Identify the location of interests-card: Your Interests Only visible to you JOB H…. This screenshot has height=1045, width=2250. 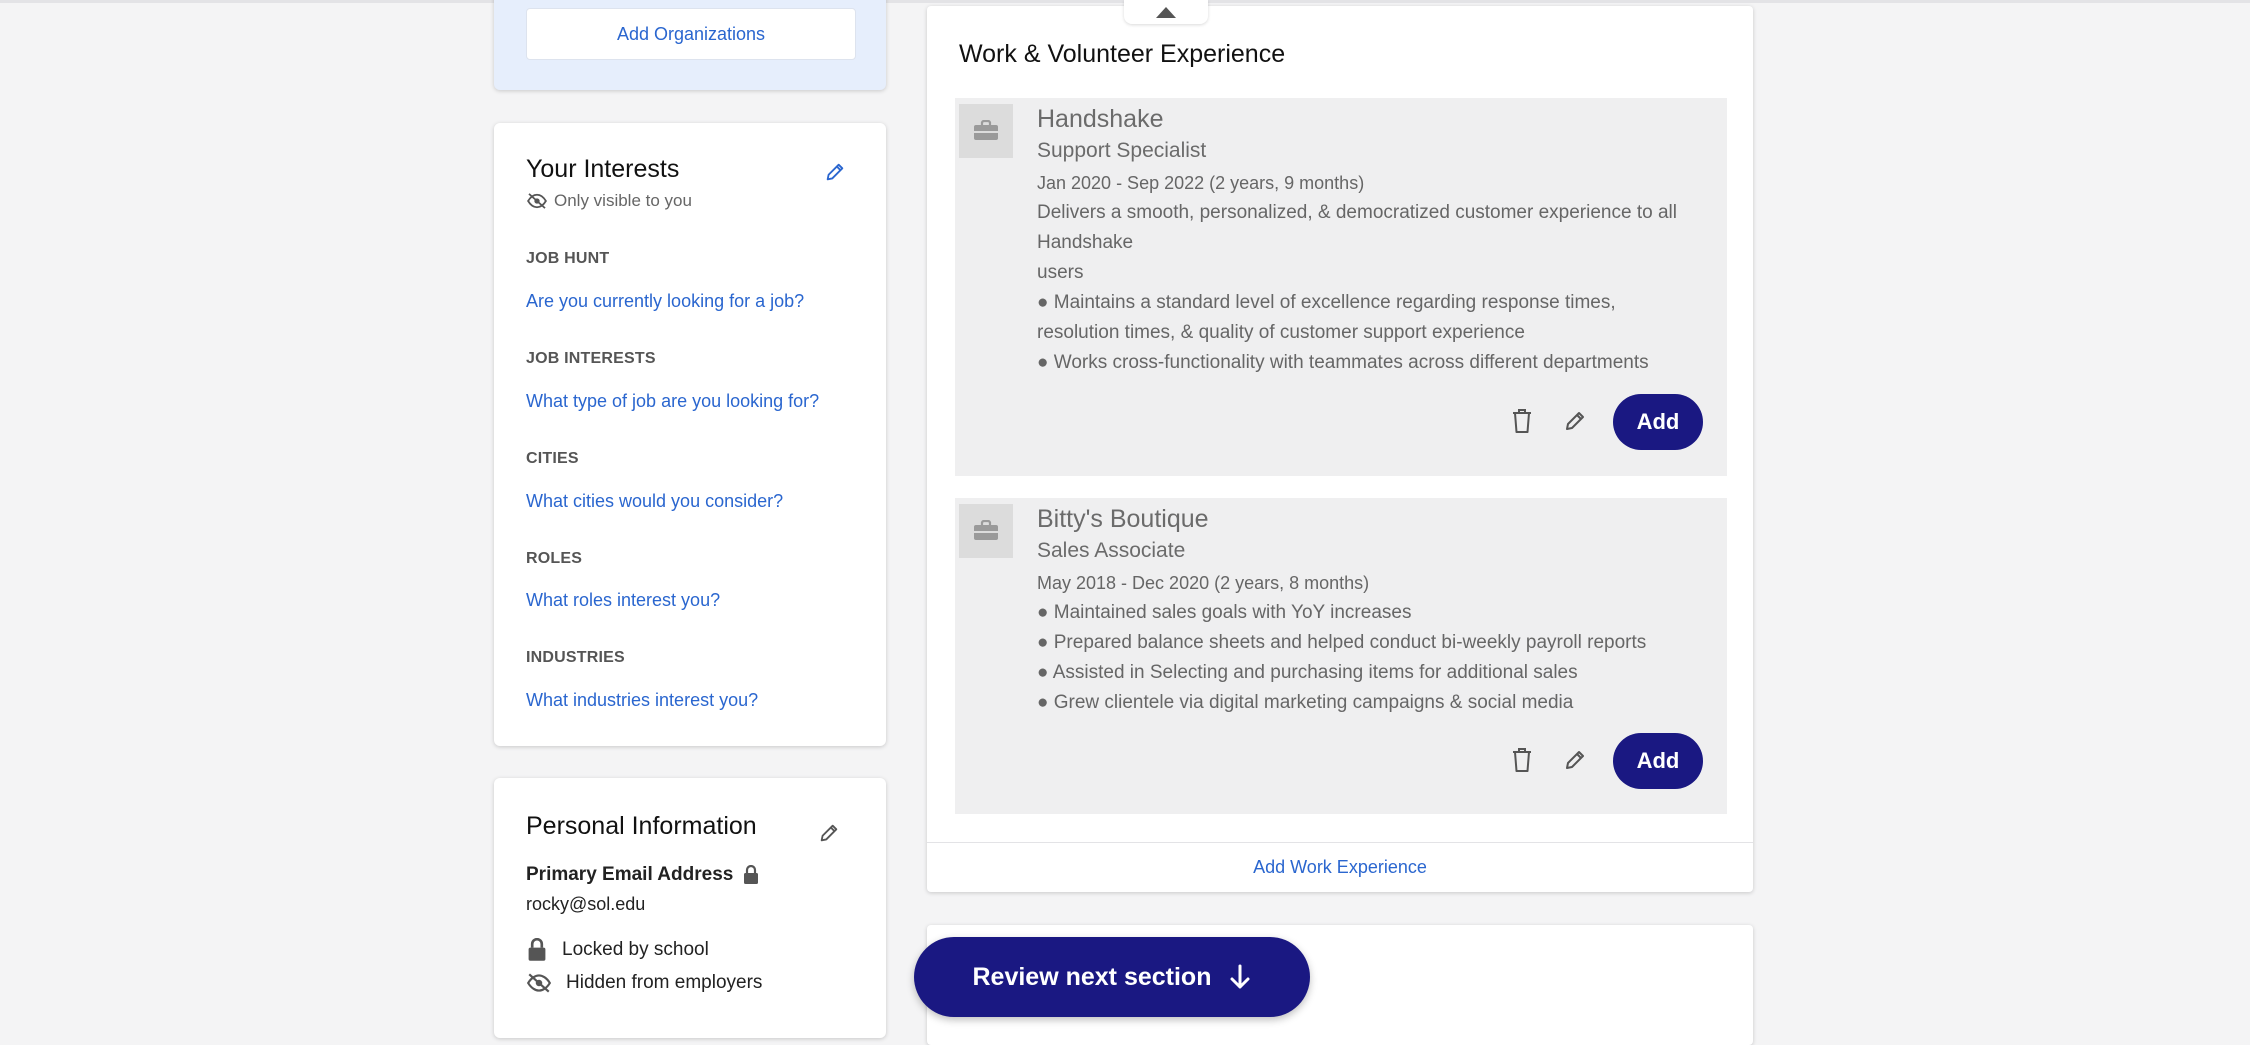
(690, 434).